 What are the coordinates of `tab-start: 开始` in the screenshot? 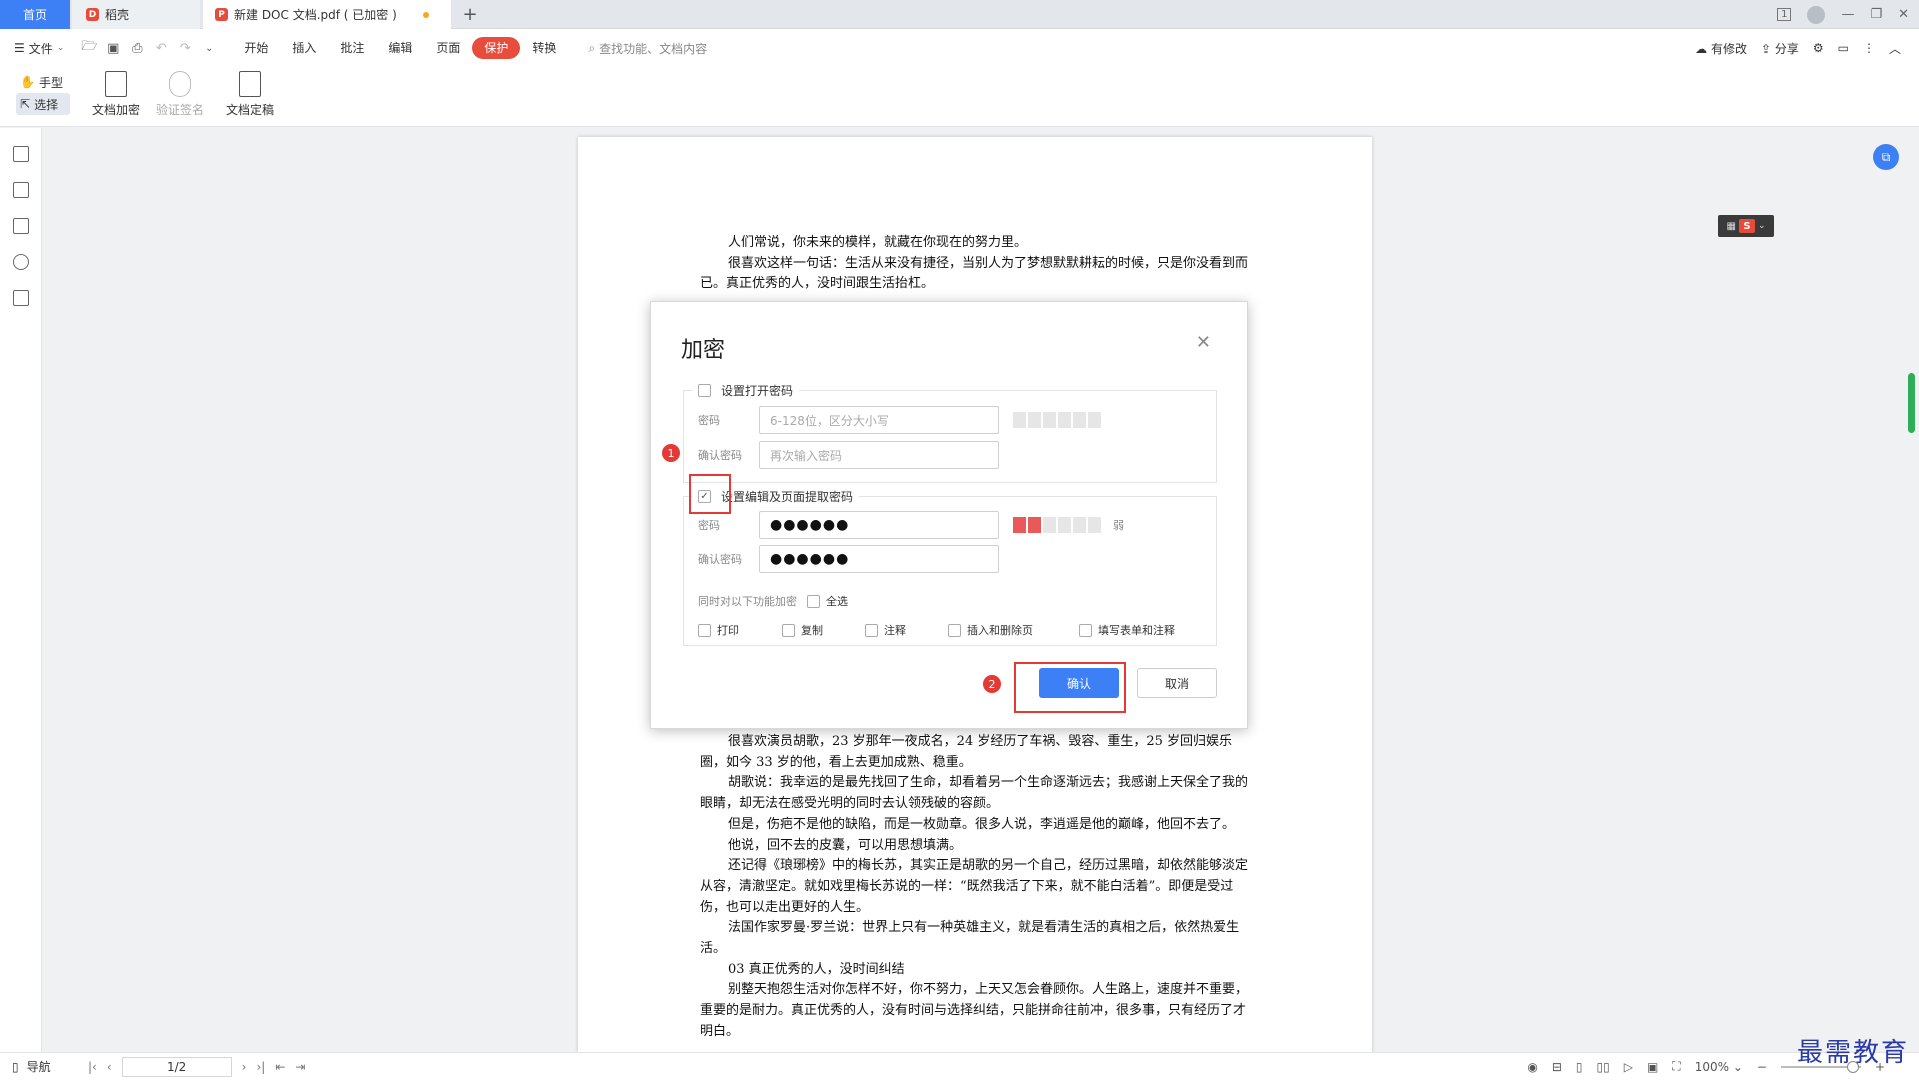 It's located at (256, 48).